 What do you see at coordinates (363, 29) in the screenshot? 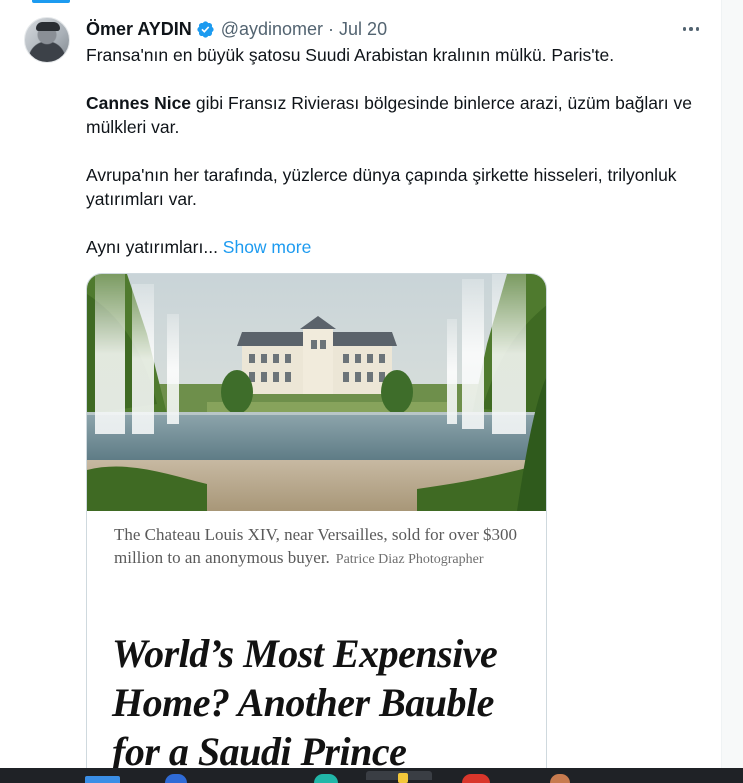
I see `tweet-date: Jul 20` at bounding box center [363, 29].